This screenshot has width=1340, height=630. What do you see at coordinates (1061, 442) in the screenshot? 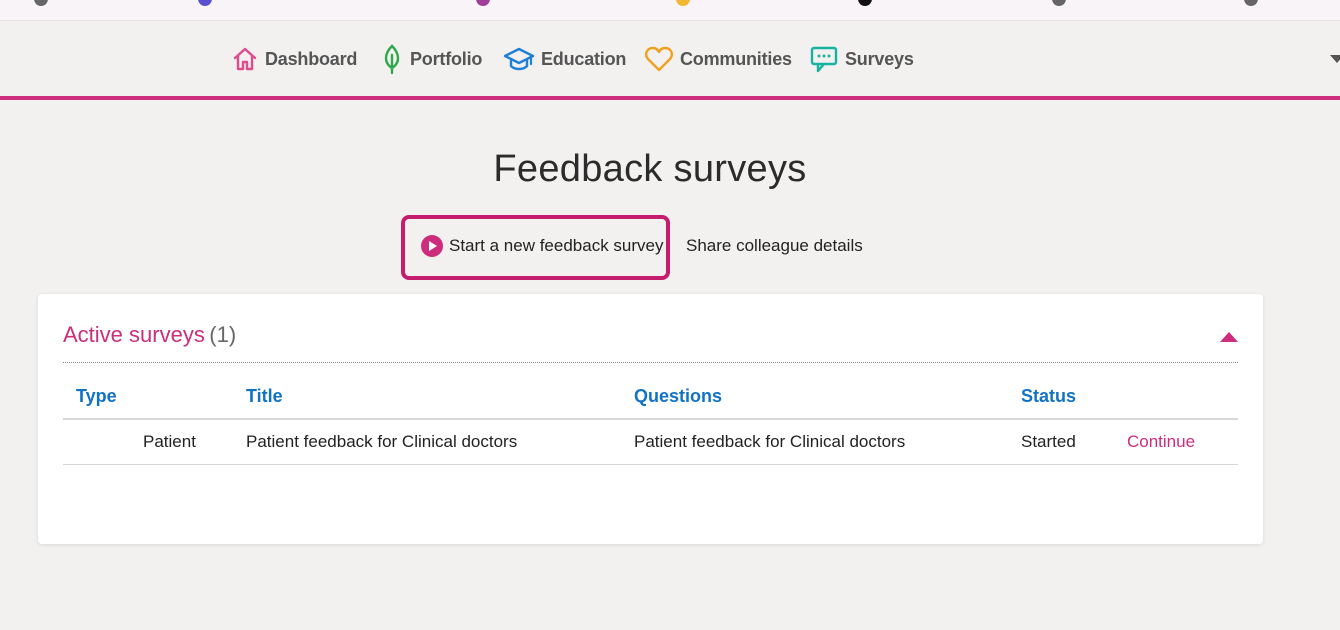
I see `cell-status: Started` at bounding box center [1061, 442].